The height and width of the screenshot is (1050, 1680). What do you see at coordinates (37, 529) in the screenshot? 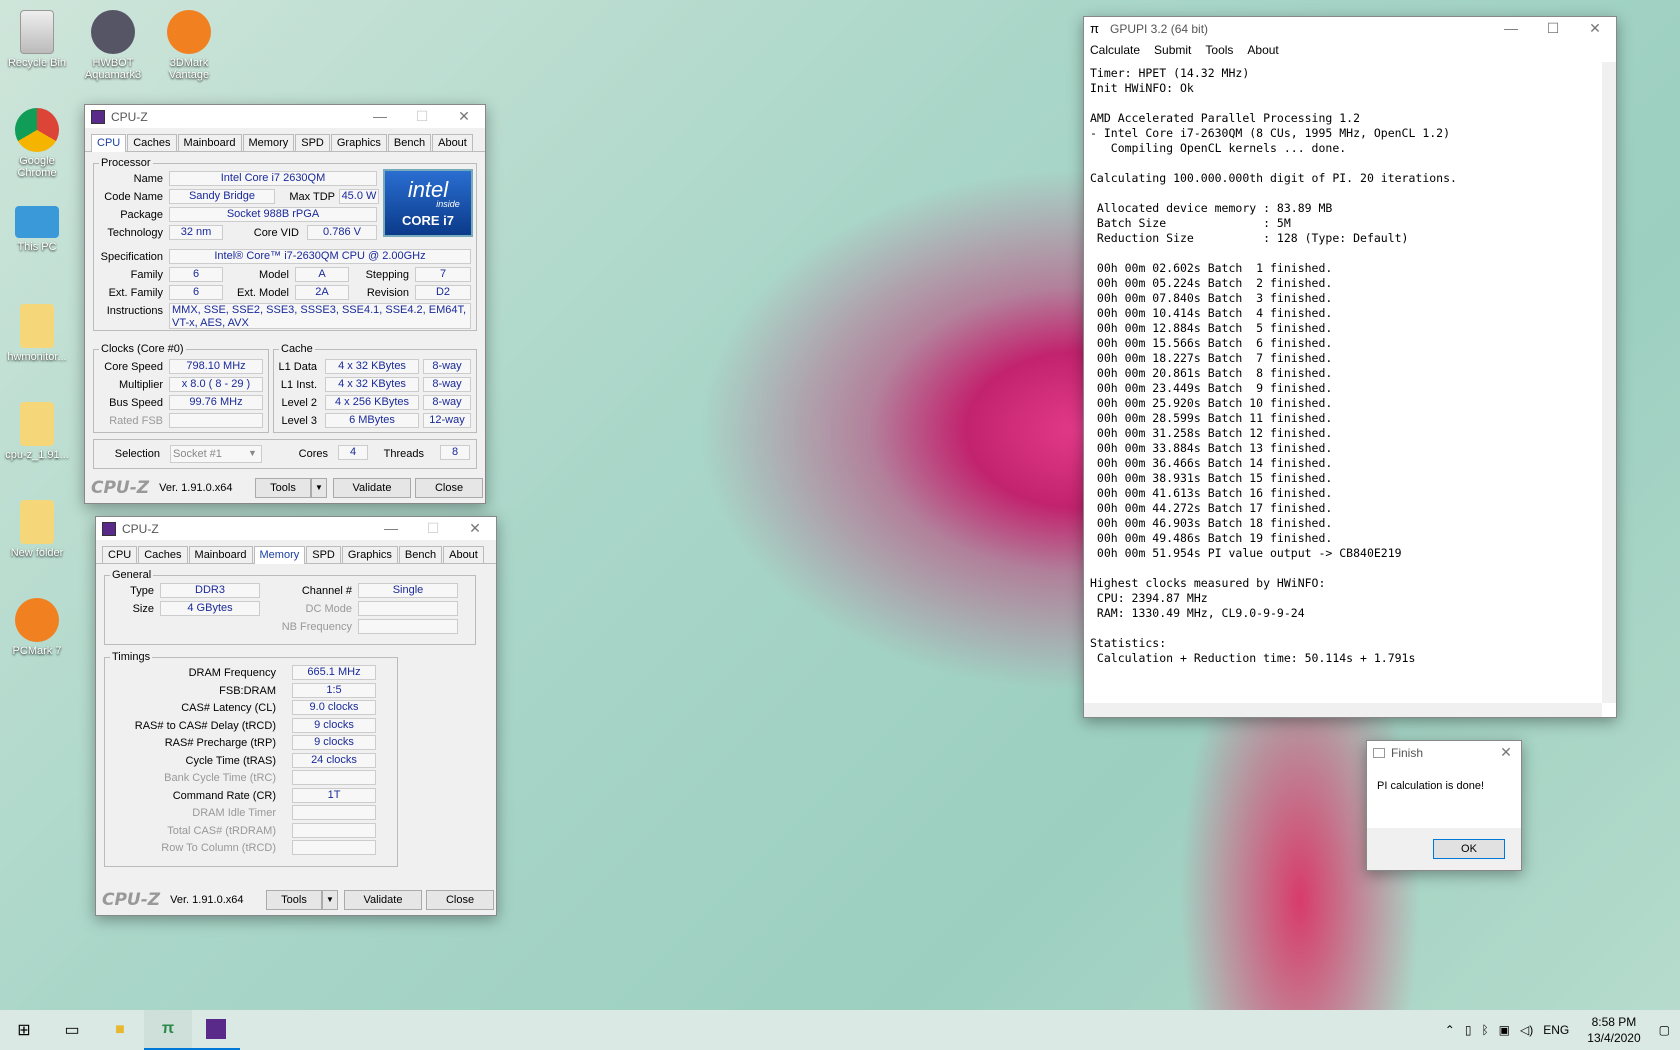
I see `desktop-icon-new-folder: New folder` at bounding box center [37, 529].